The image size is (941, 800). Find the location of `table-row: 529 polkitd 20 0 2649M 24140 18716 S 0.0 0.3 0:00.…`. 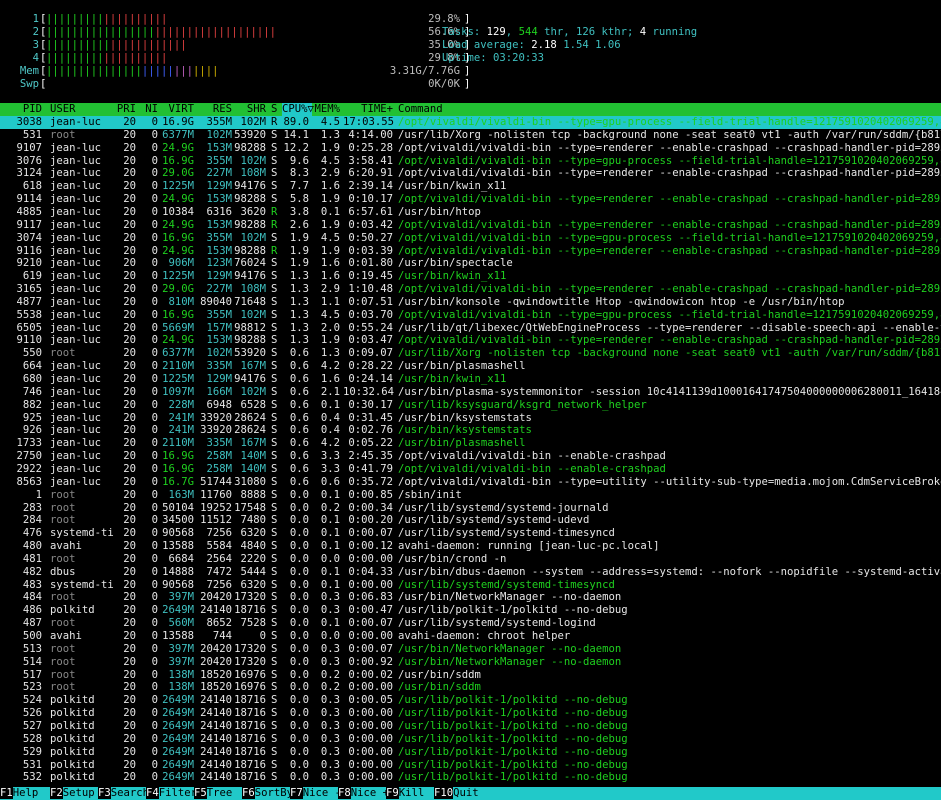

table-row: 529 polkitd 20 0 2649M 24140 18716 S 0.0 0.3 0:00.… is located at coordinates (470, 752).